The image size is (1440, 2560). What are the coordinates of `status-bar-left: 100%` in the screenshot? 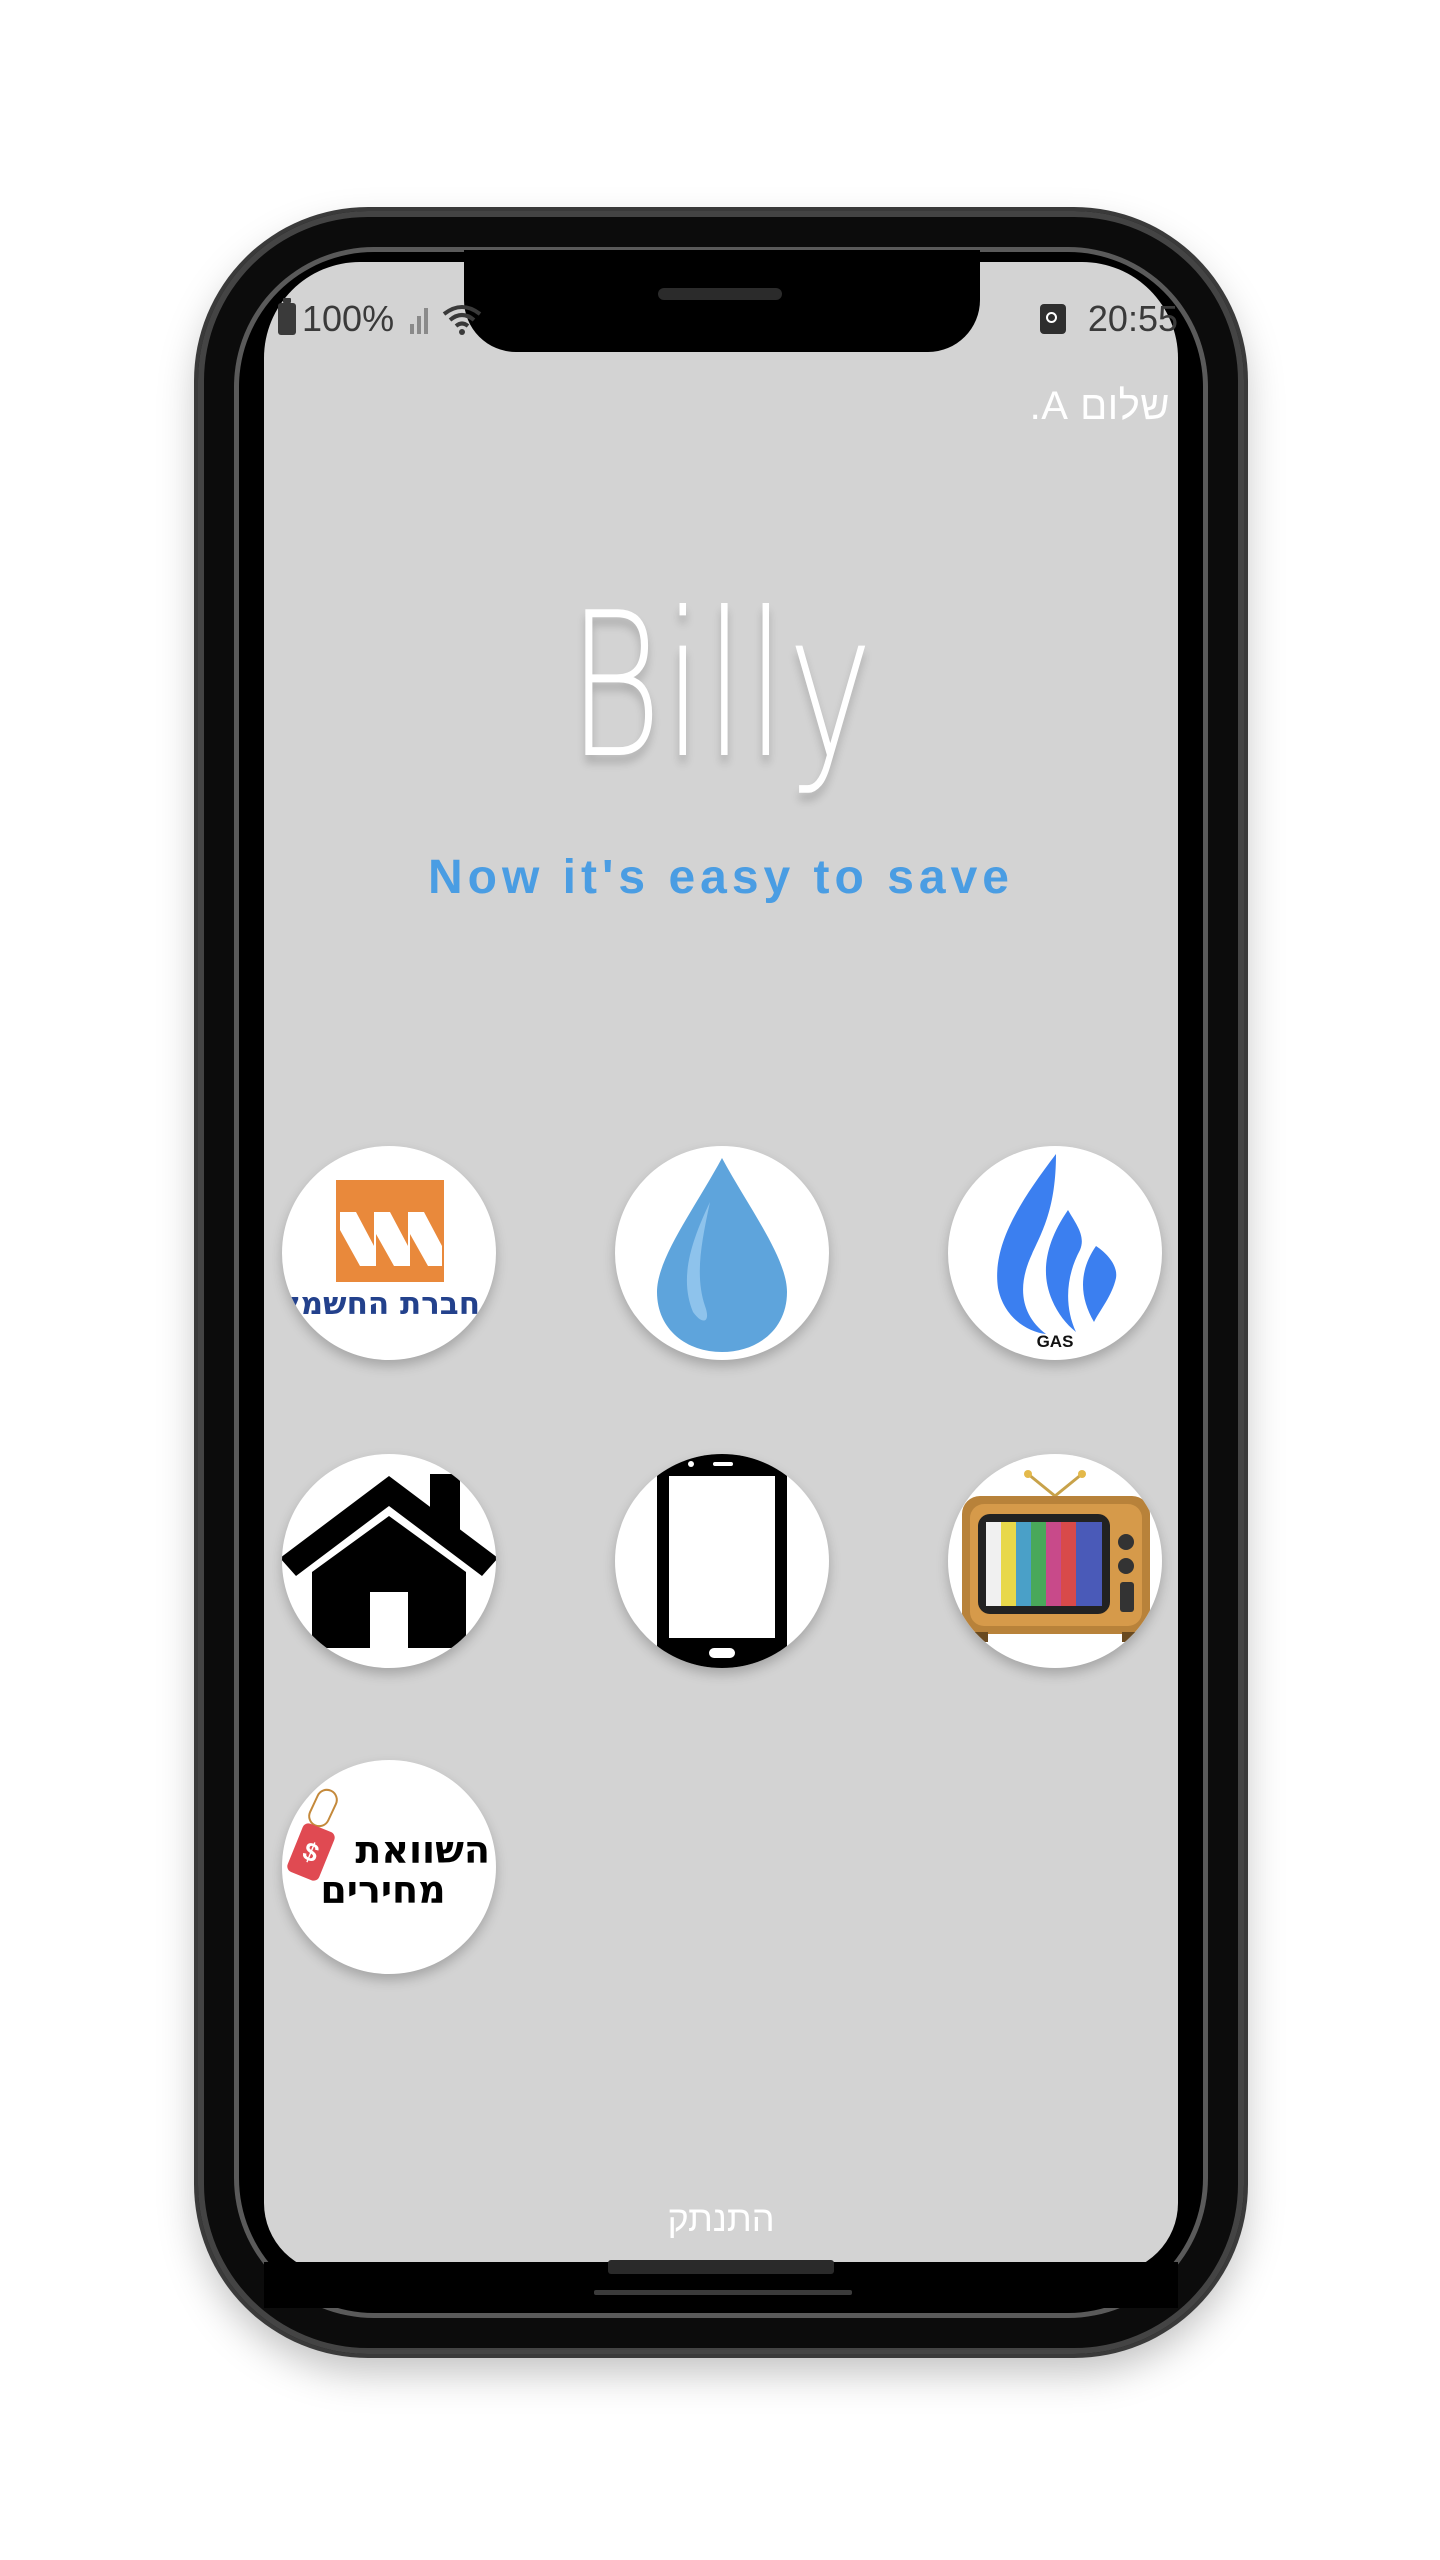 It's located at (380, 319).